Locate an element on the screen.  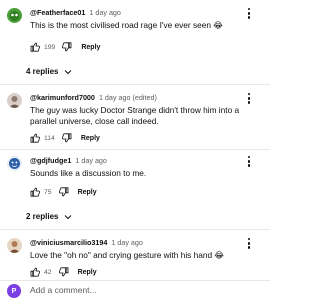
comment-meta: @viniciusmarcilio3194 1 day ago is located at coordinates (86, 243).